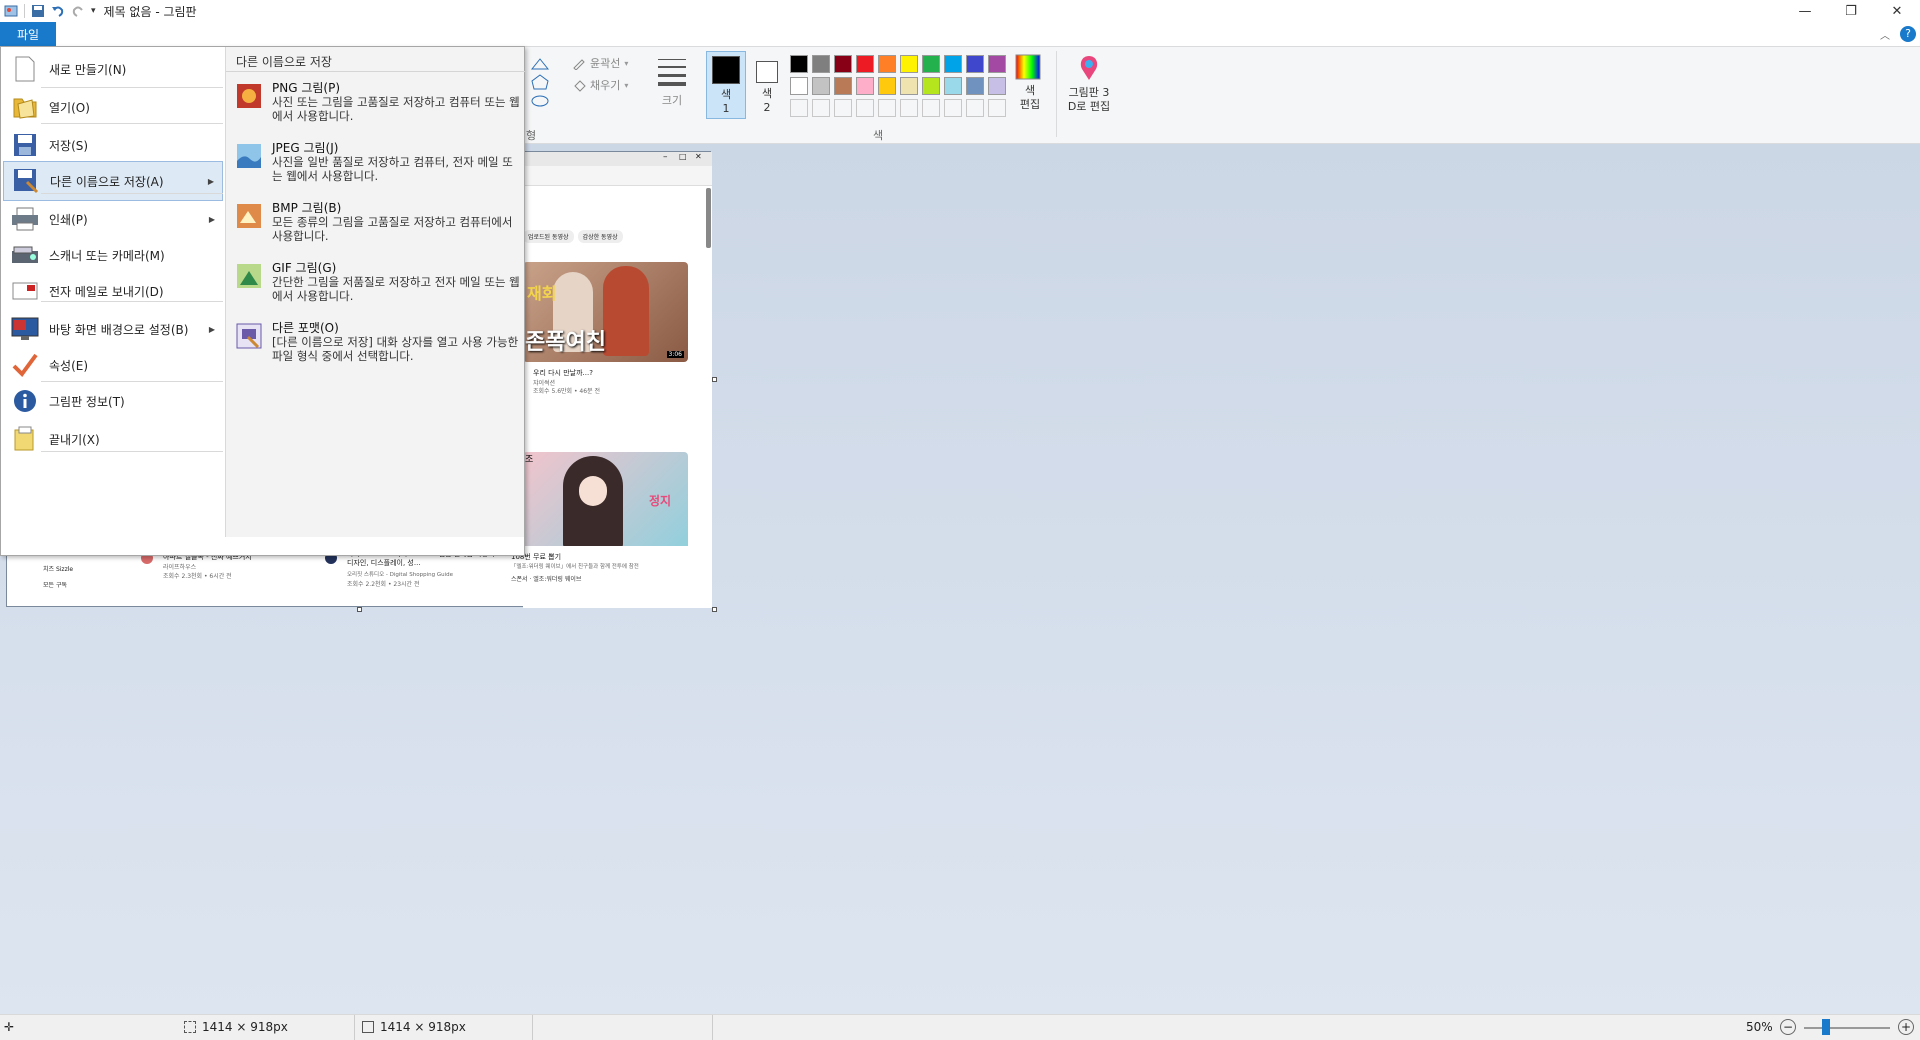  I want to click on outline-button: 윤곽선 ▾, so click(600, 63).